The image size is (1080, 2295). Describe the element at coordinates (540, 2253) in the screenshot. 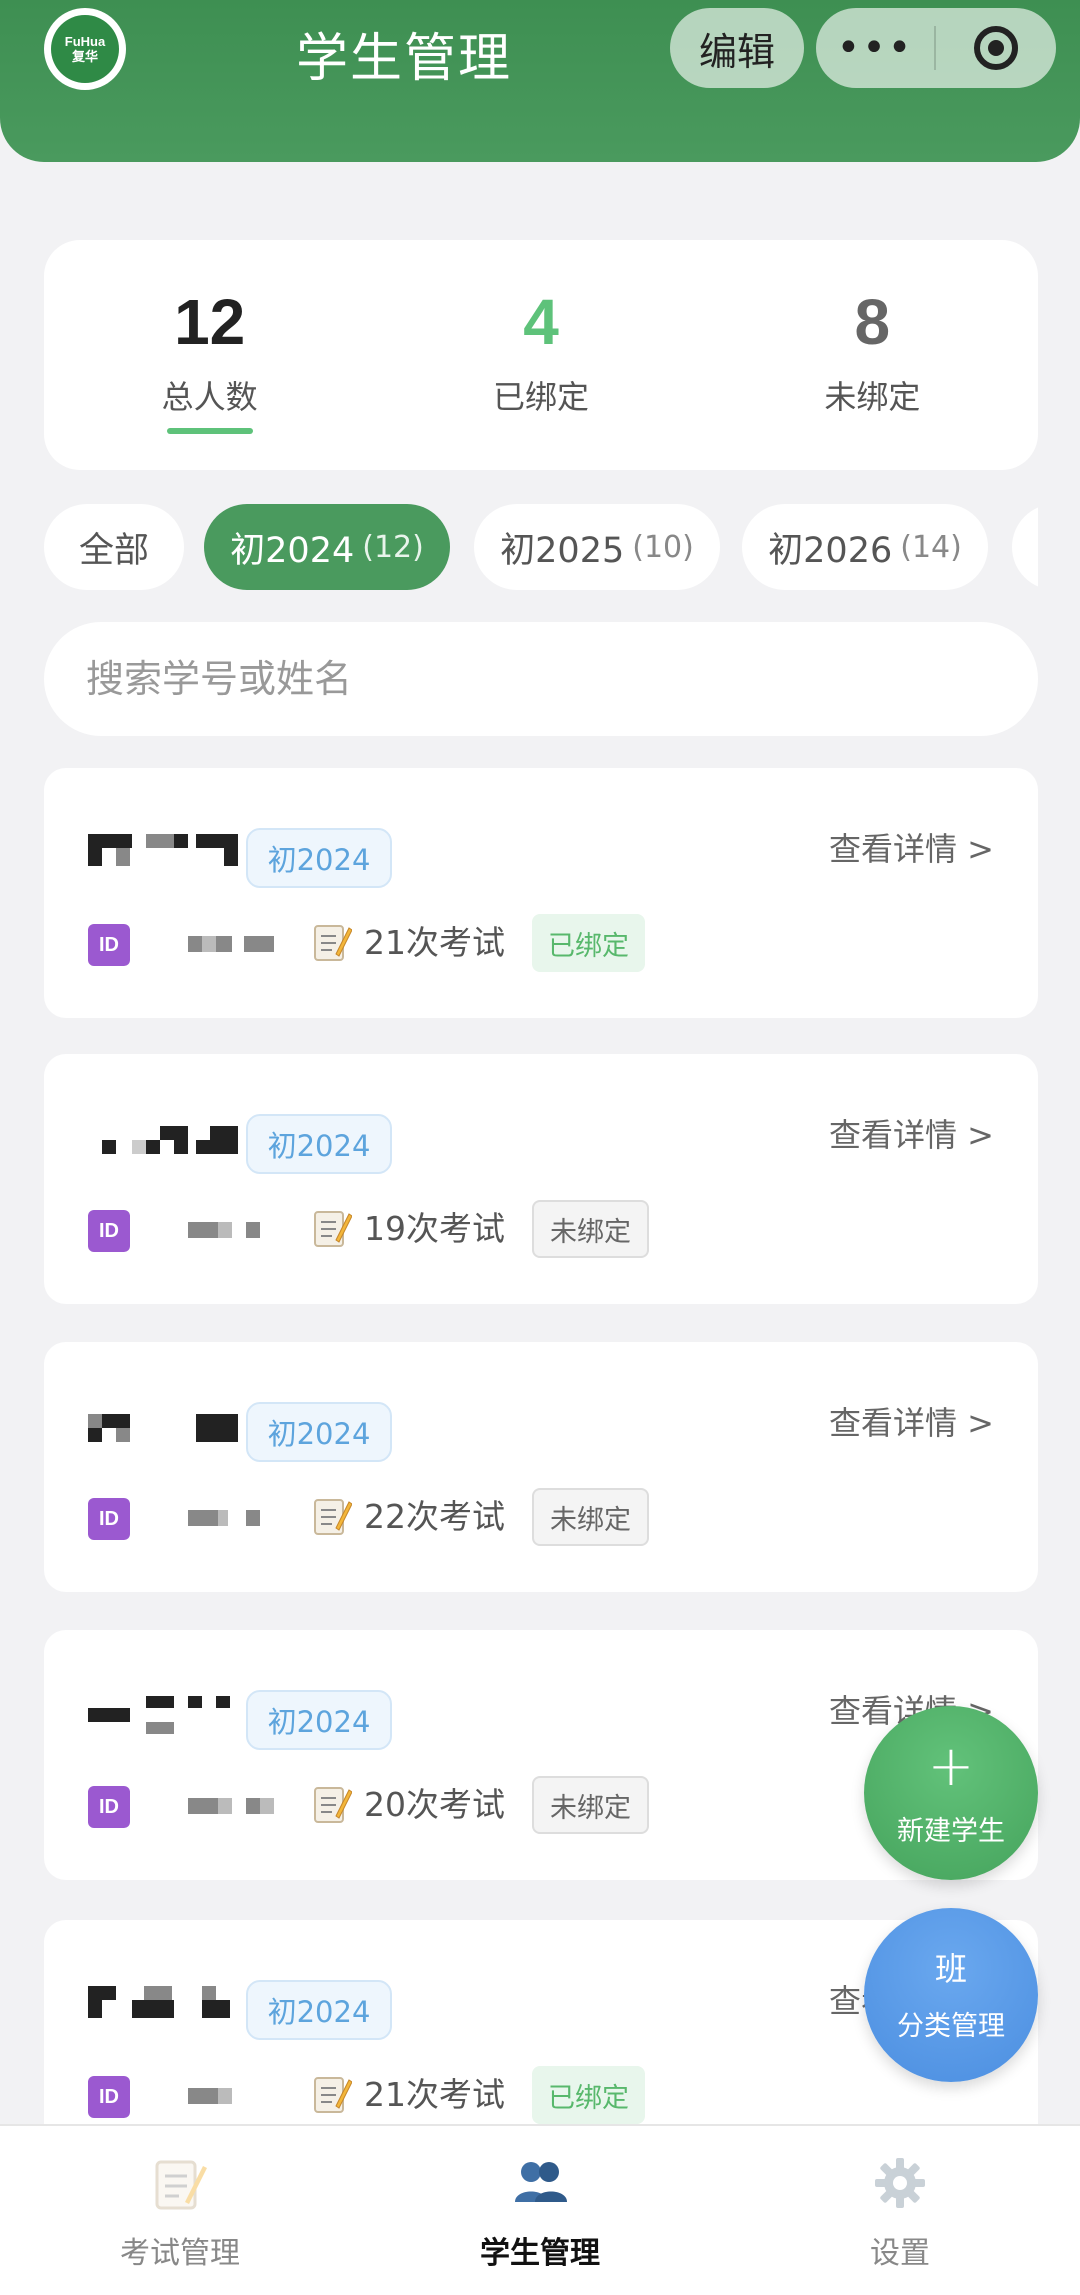

I see `tab-label: 学生管理` at that location.